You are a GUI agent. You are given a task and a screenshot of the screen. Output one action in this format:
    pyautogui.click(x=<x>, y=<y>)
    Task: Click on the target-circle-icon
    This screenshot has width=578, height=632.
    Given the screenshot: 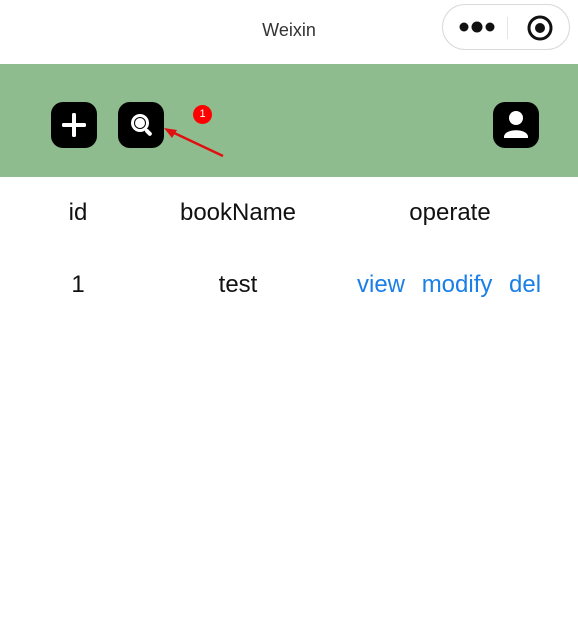 What is the action you would take?
    pyautogui.click(x=540, y=28)
    